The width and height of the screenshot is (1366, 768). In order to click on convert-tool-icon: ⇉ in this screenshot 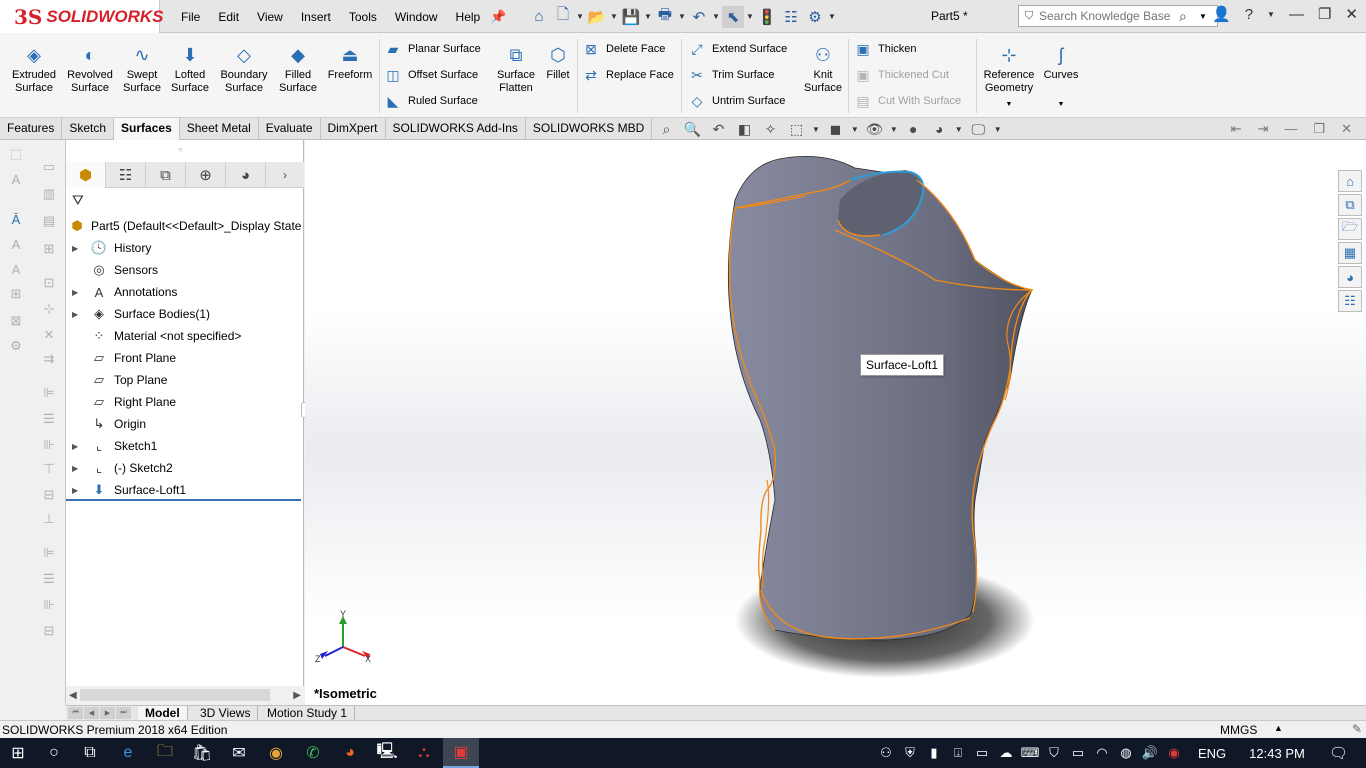, I will do `click(49, 359)`.